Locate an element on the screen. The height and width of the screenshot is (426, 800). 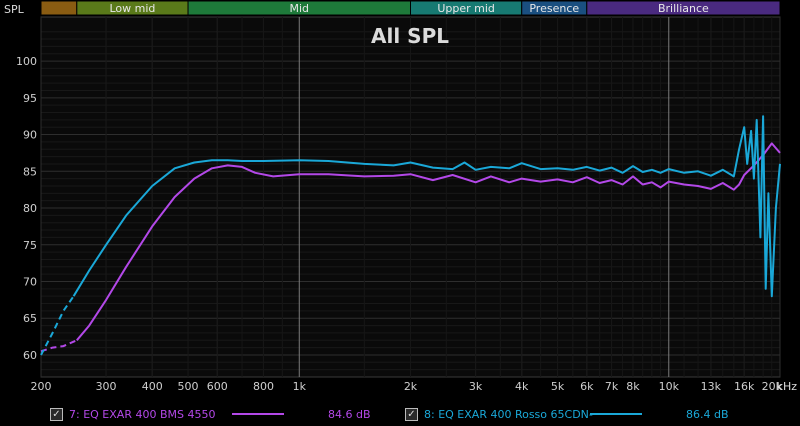
x-tick-label-1: 300 is located at coordinates (106, 386).